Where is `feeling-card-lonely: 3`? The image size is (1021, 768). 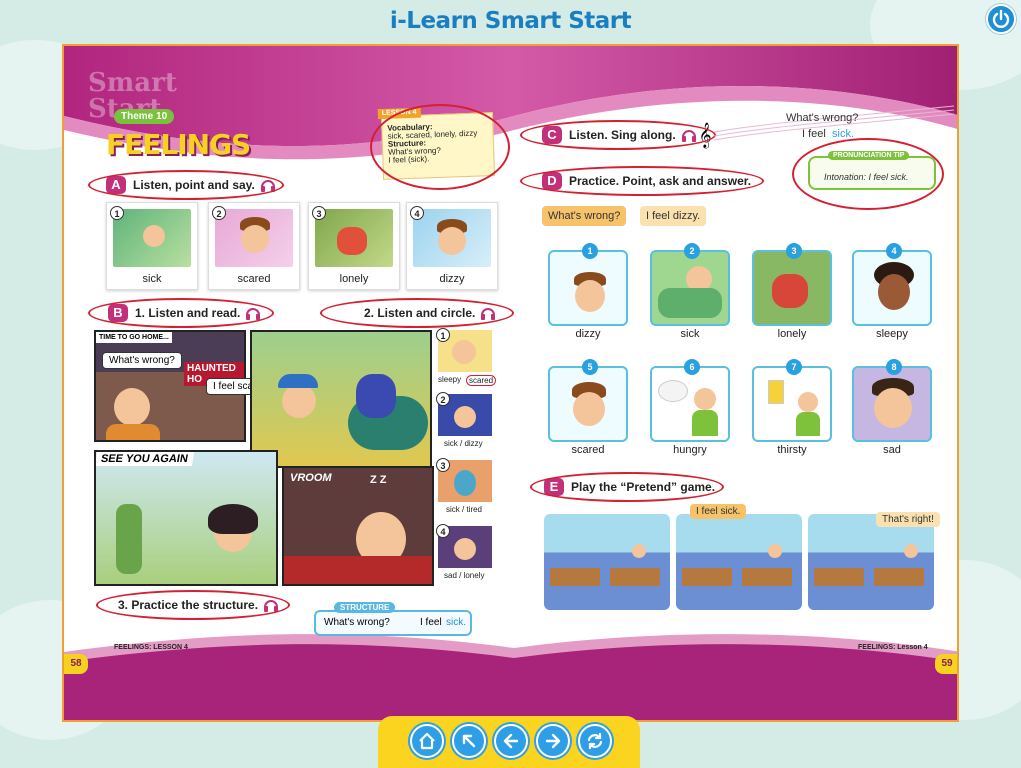 feeling-card-lonely: 3 is located at coordinates (792, 284).